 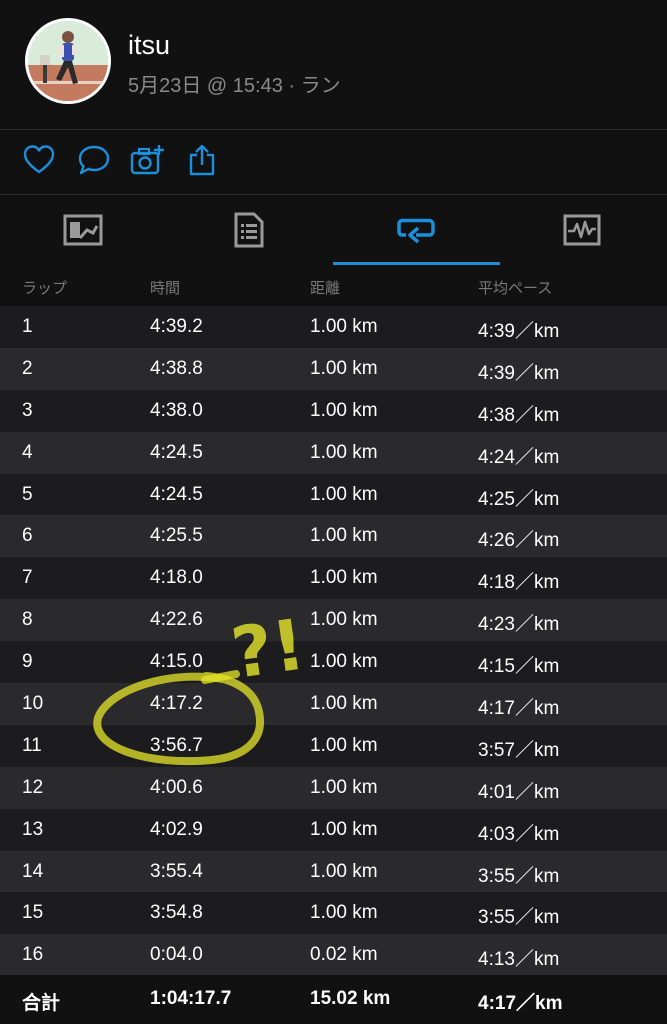 What do you see at coordinates (147, 160) in the screenshot?
I see `add-photo-icon` at bounding box center [147, 160].